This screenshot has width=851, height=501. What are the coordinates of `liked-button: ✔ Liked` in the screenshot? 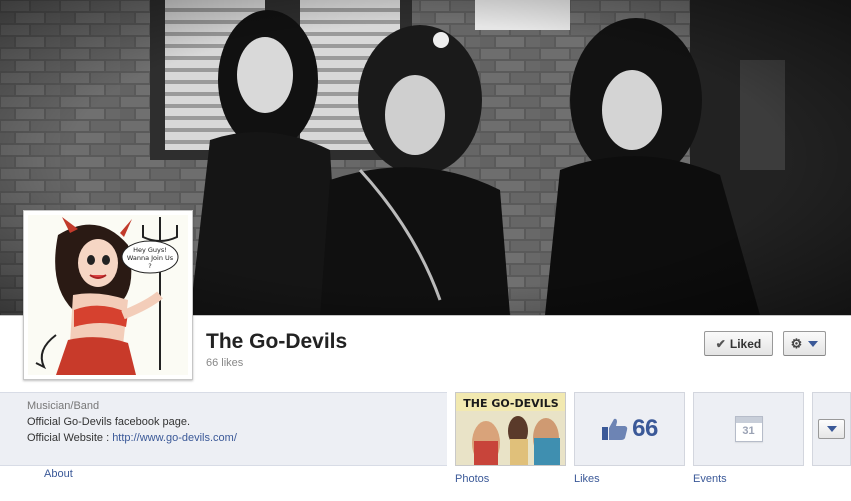 It's located at (738, 343).